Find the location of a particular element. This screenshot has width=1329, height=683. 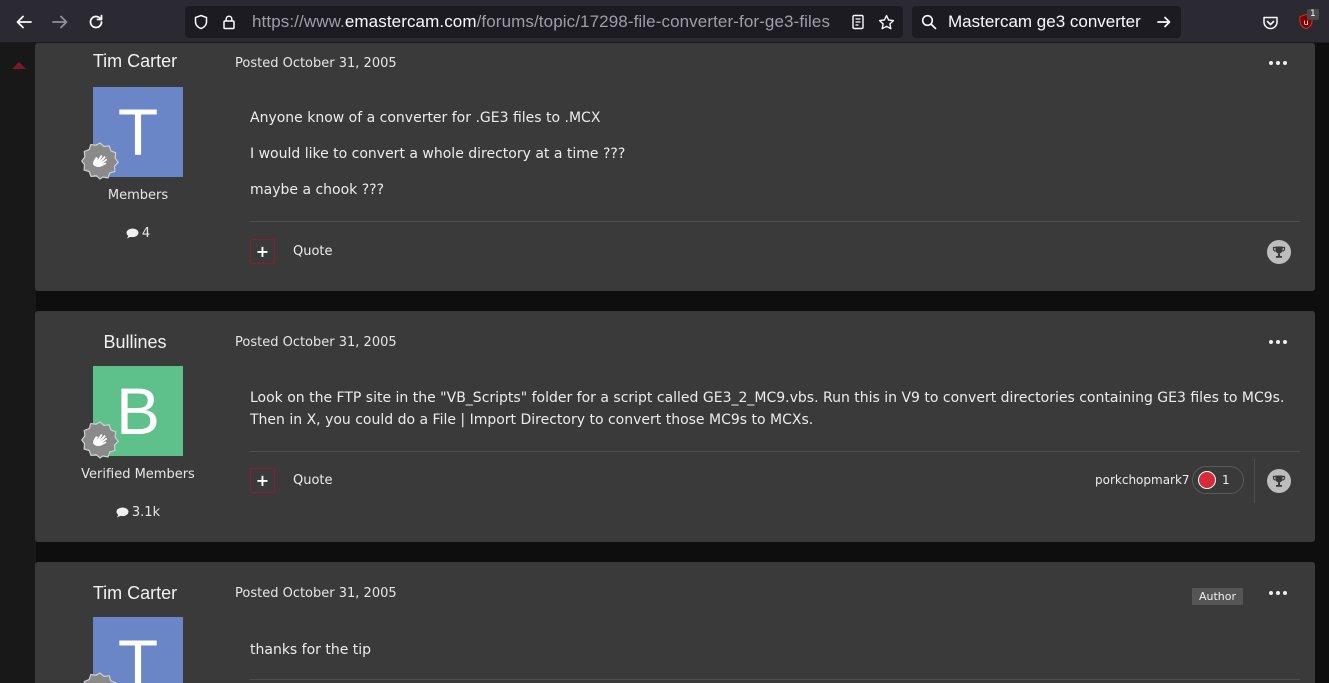

arrow-left-icon is located at coordinates (24, 22).